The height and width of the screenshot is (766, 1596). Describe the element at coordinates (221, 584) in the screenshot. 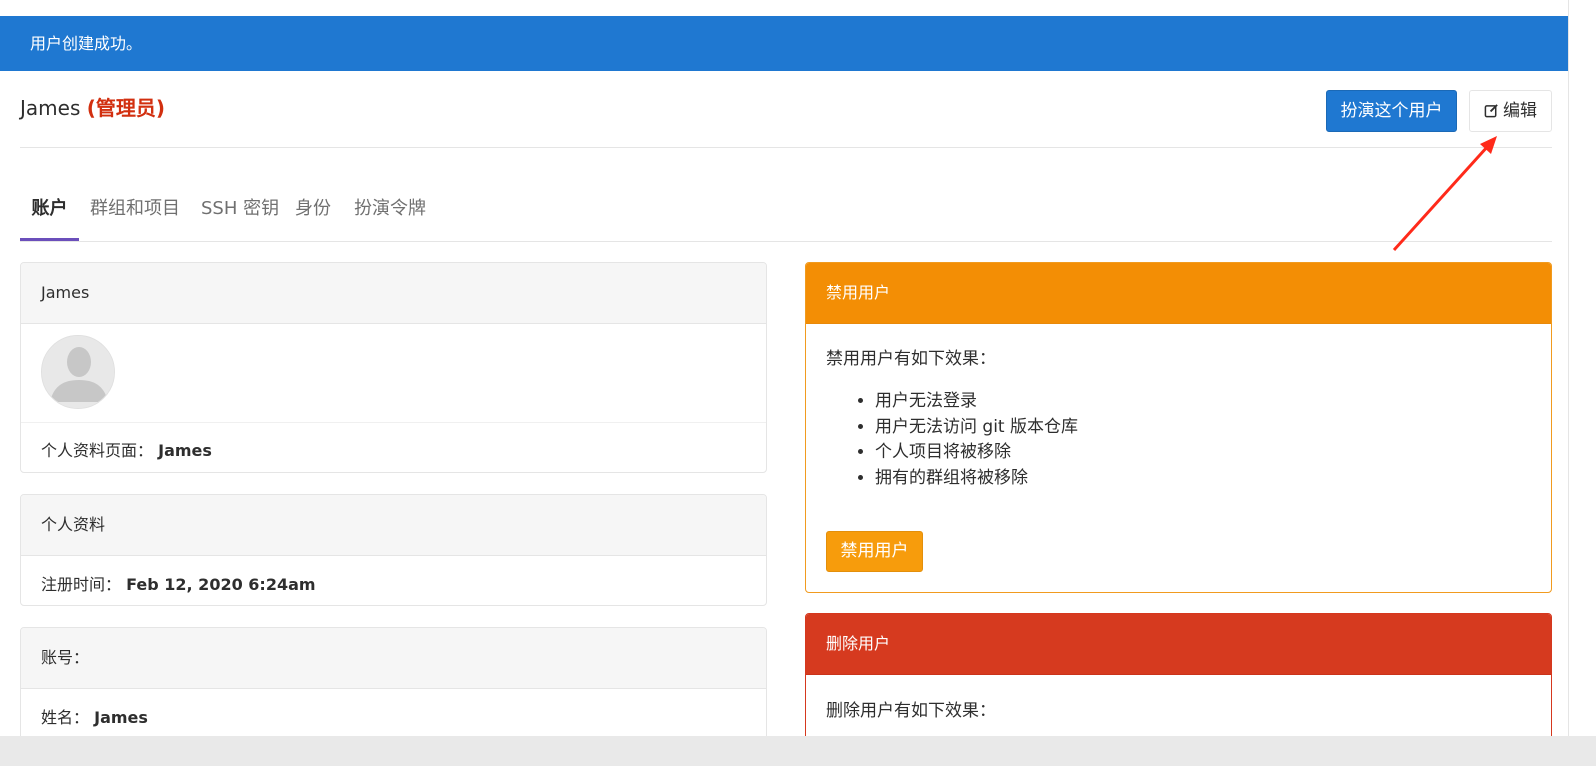

I see `registered-value: Feb 12, 2020 6:24am` at that location.